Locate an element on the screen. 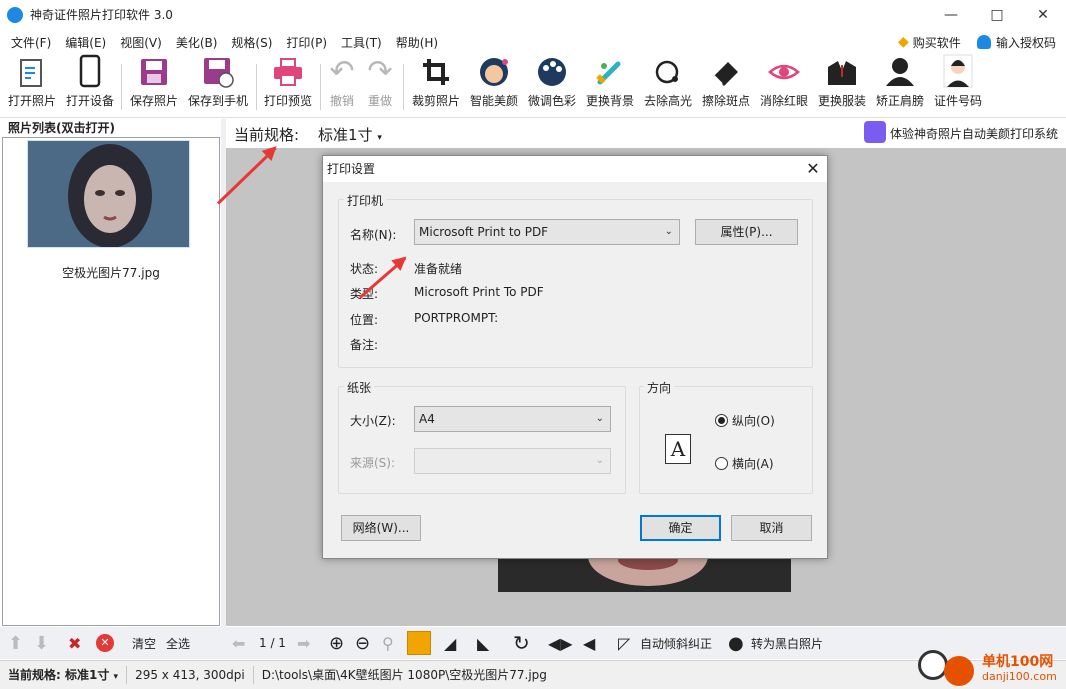  photo-filename: 空极光图片77.jpg is located at coordinates (111, 273).